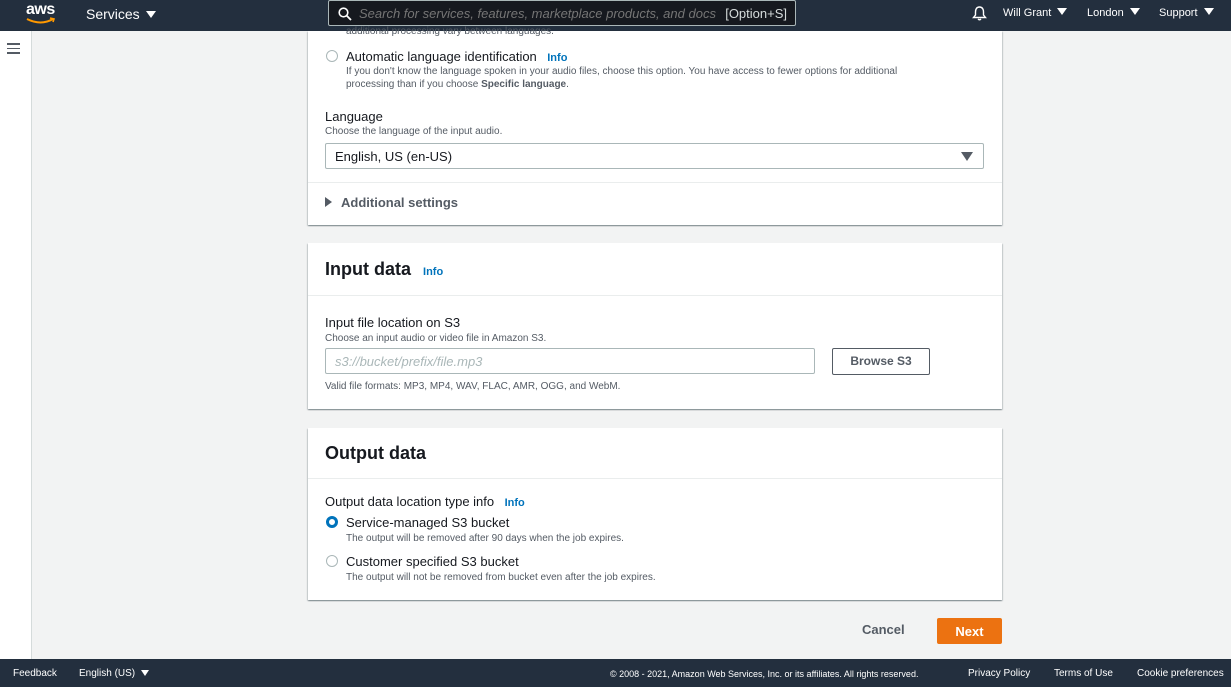  I want to click on service-managed-radio, so click(332, 522).